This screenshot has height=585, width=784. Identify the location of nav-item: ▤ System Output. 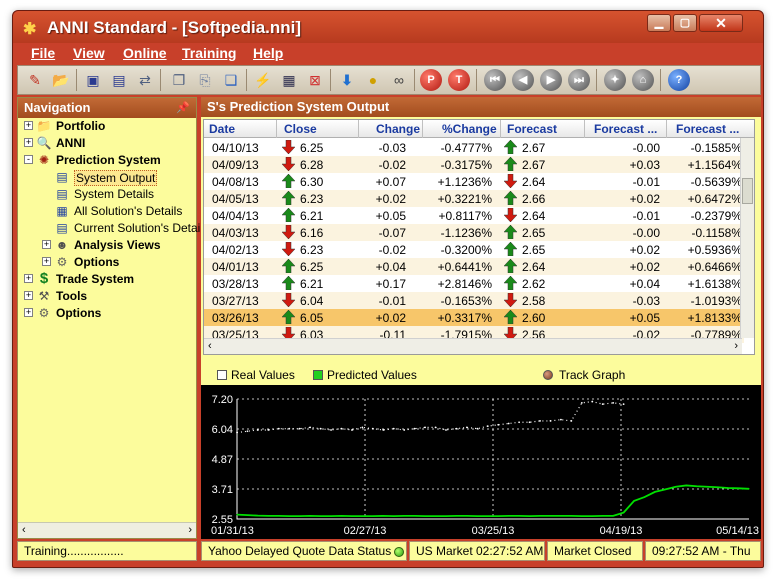
(106, 177).